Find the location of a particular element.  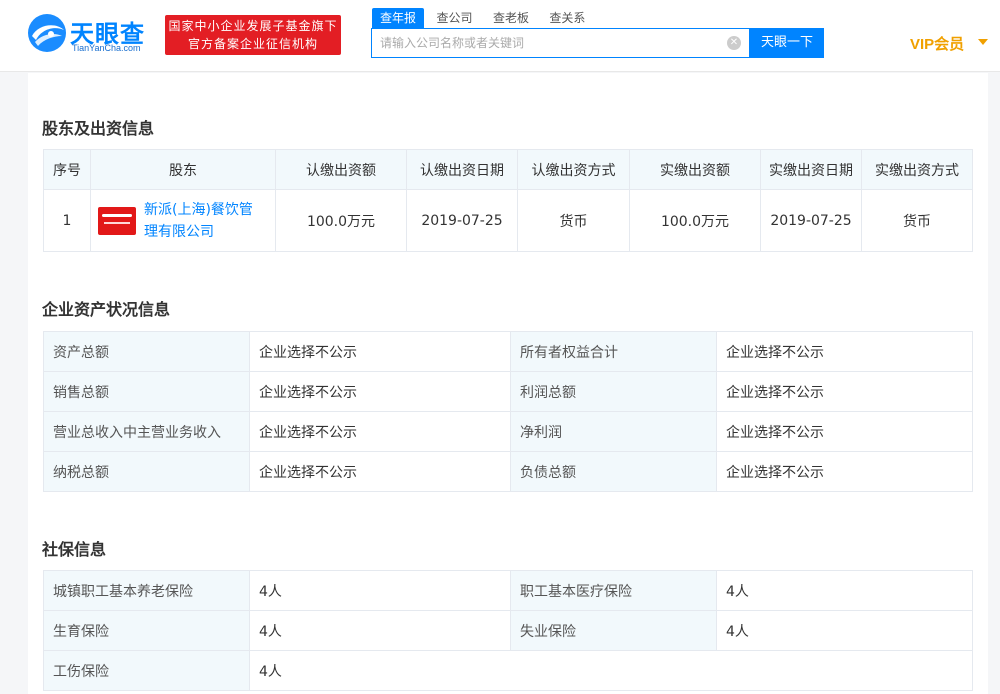

promo-banner: 国家中小企业发展子基金旗下 官方备案企业征信机构 is located at coordinates (253, 35).